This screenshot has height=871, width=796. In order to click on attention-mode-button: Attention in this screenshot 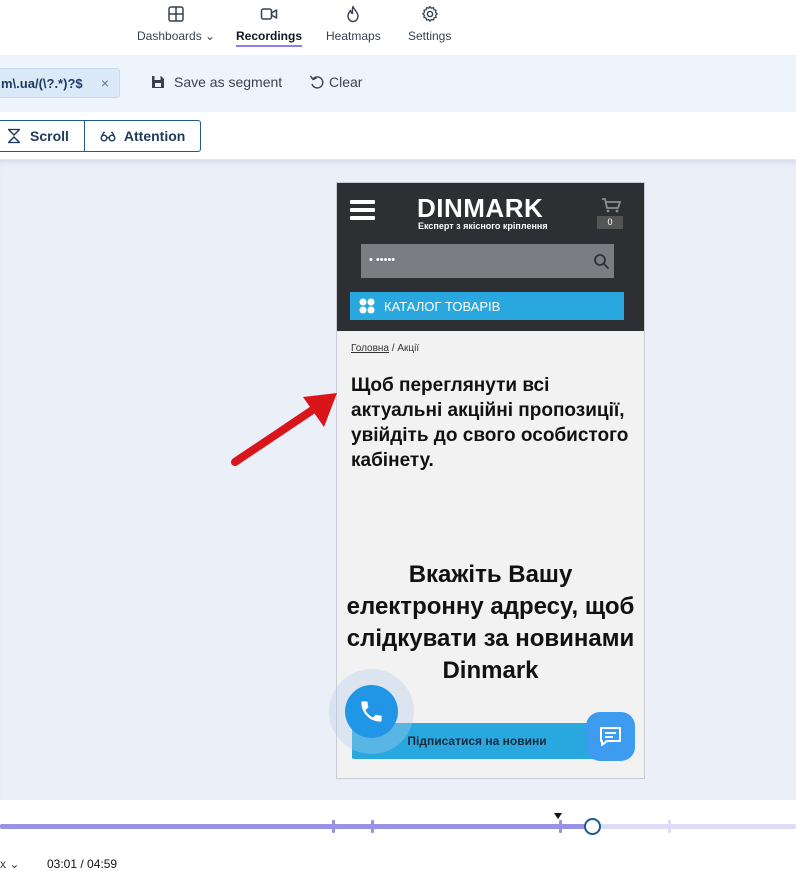, I will do `click(141, 136)`.